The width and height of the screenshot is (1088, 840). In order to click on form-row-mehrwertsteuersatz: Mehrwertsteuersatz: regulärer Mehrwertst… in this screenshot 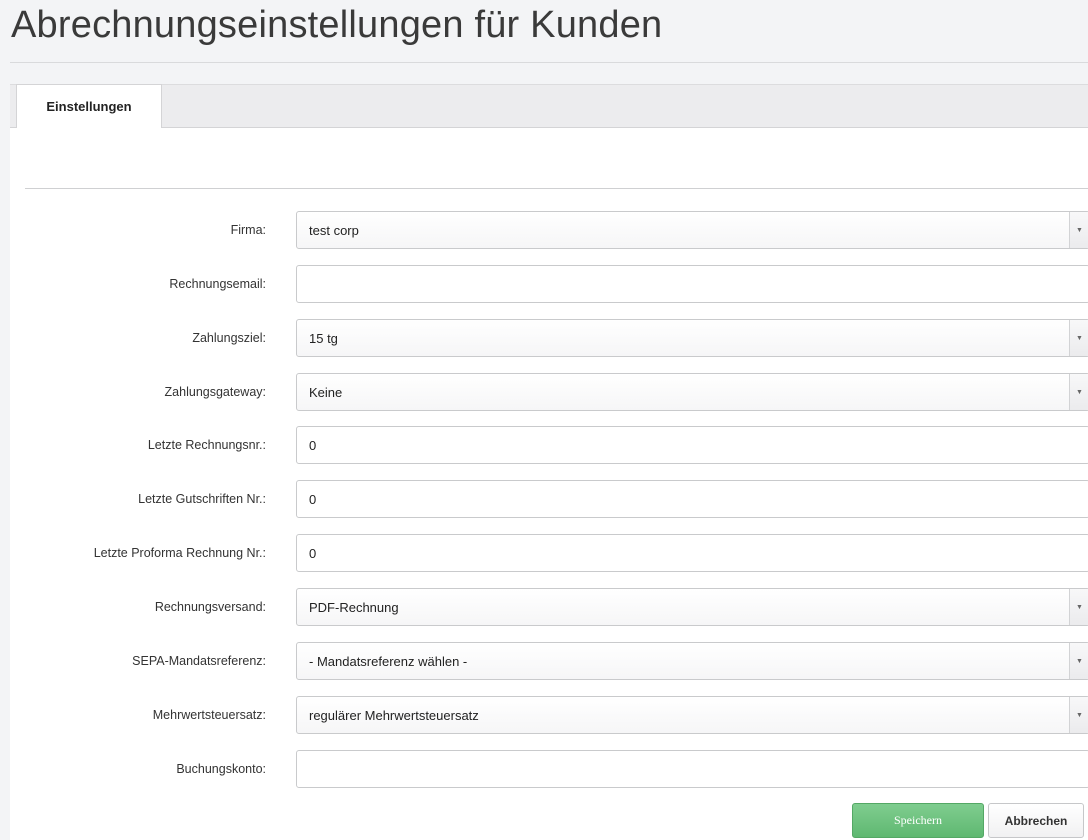, I will do `click(549, 715)`.